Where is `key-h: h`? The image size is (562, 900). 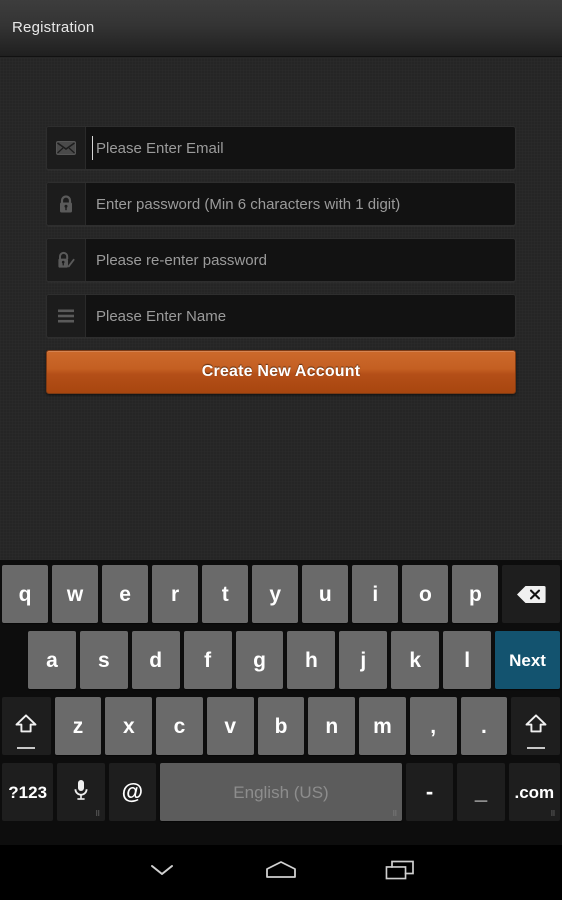
key-h: h is located at coordinates (311, 660).